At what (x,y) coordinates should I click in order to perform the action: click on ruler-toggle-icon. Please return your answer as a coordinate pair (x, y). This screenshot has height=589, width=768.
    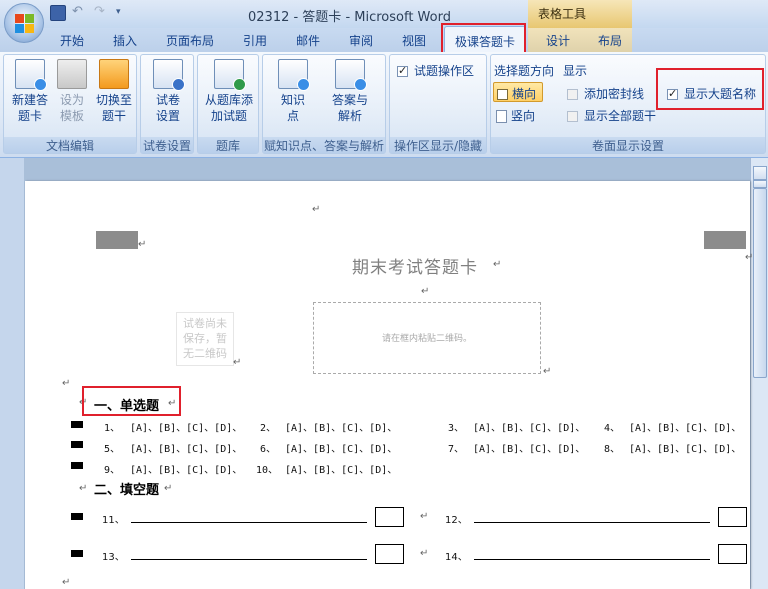
    Looking at the image, I should click on (760, 173).